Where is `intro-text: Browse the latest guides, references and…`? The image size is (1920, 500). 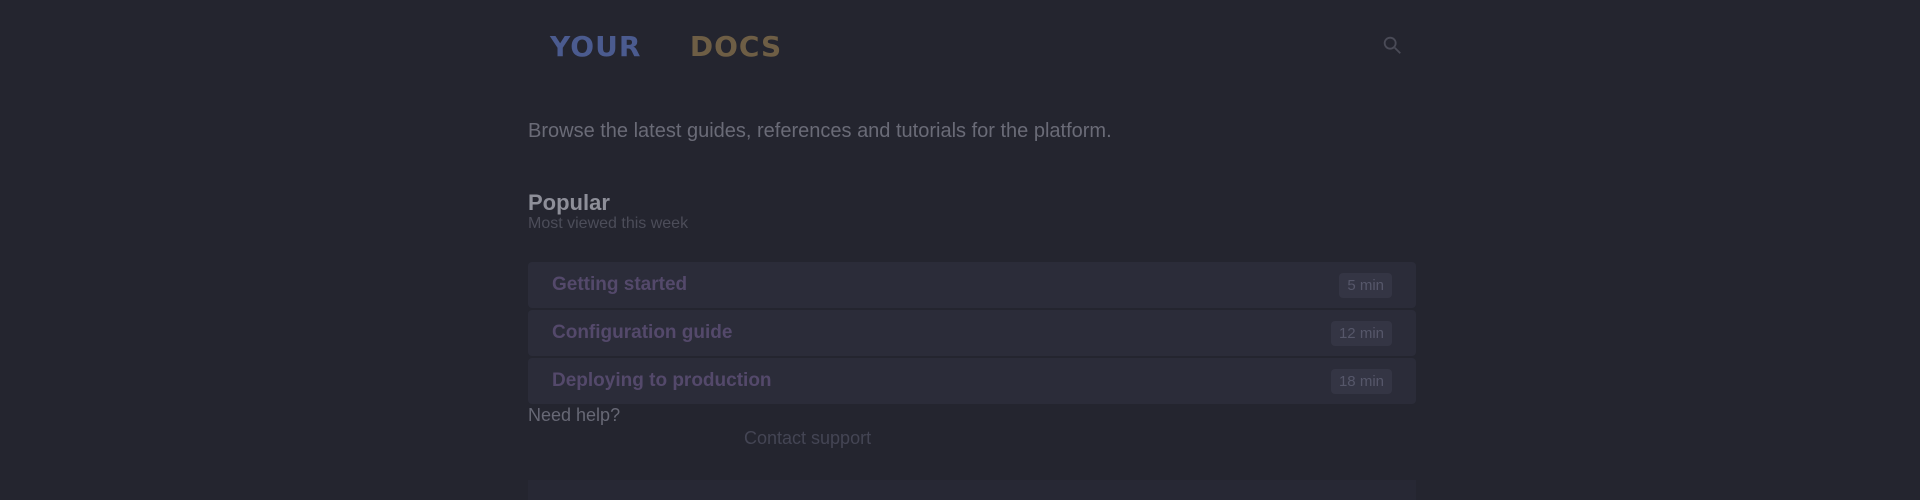 intro-text: Browse the latest guides, references and… is located at coordinates (820, 131).